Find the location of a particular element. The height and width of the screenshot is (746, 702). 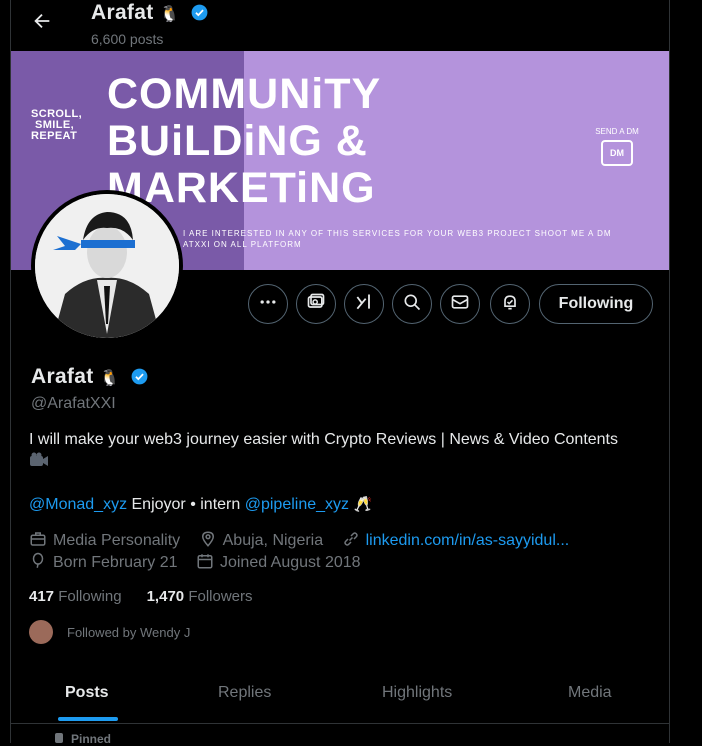

followed-by: Followed by Wendy J is located at coordinates (109, 632).